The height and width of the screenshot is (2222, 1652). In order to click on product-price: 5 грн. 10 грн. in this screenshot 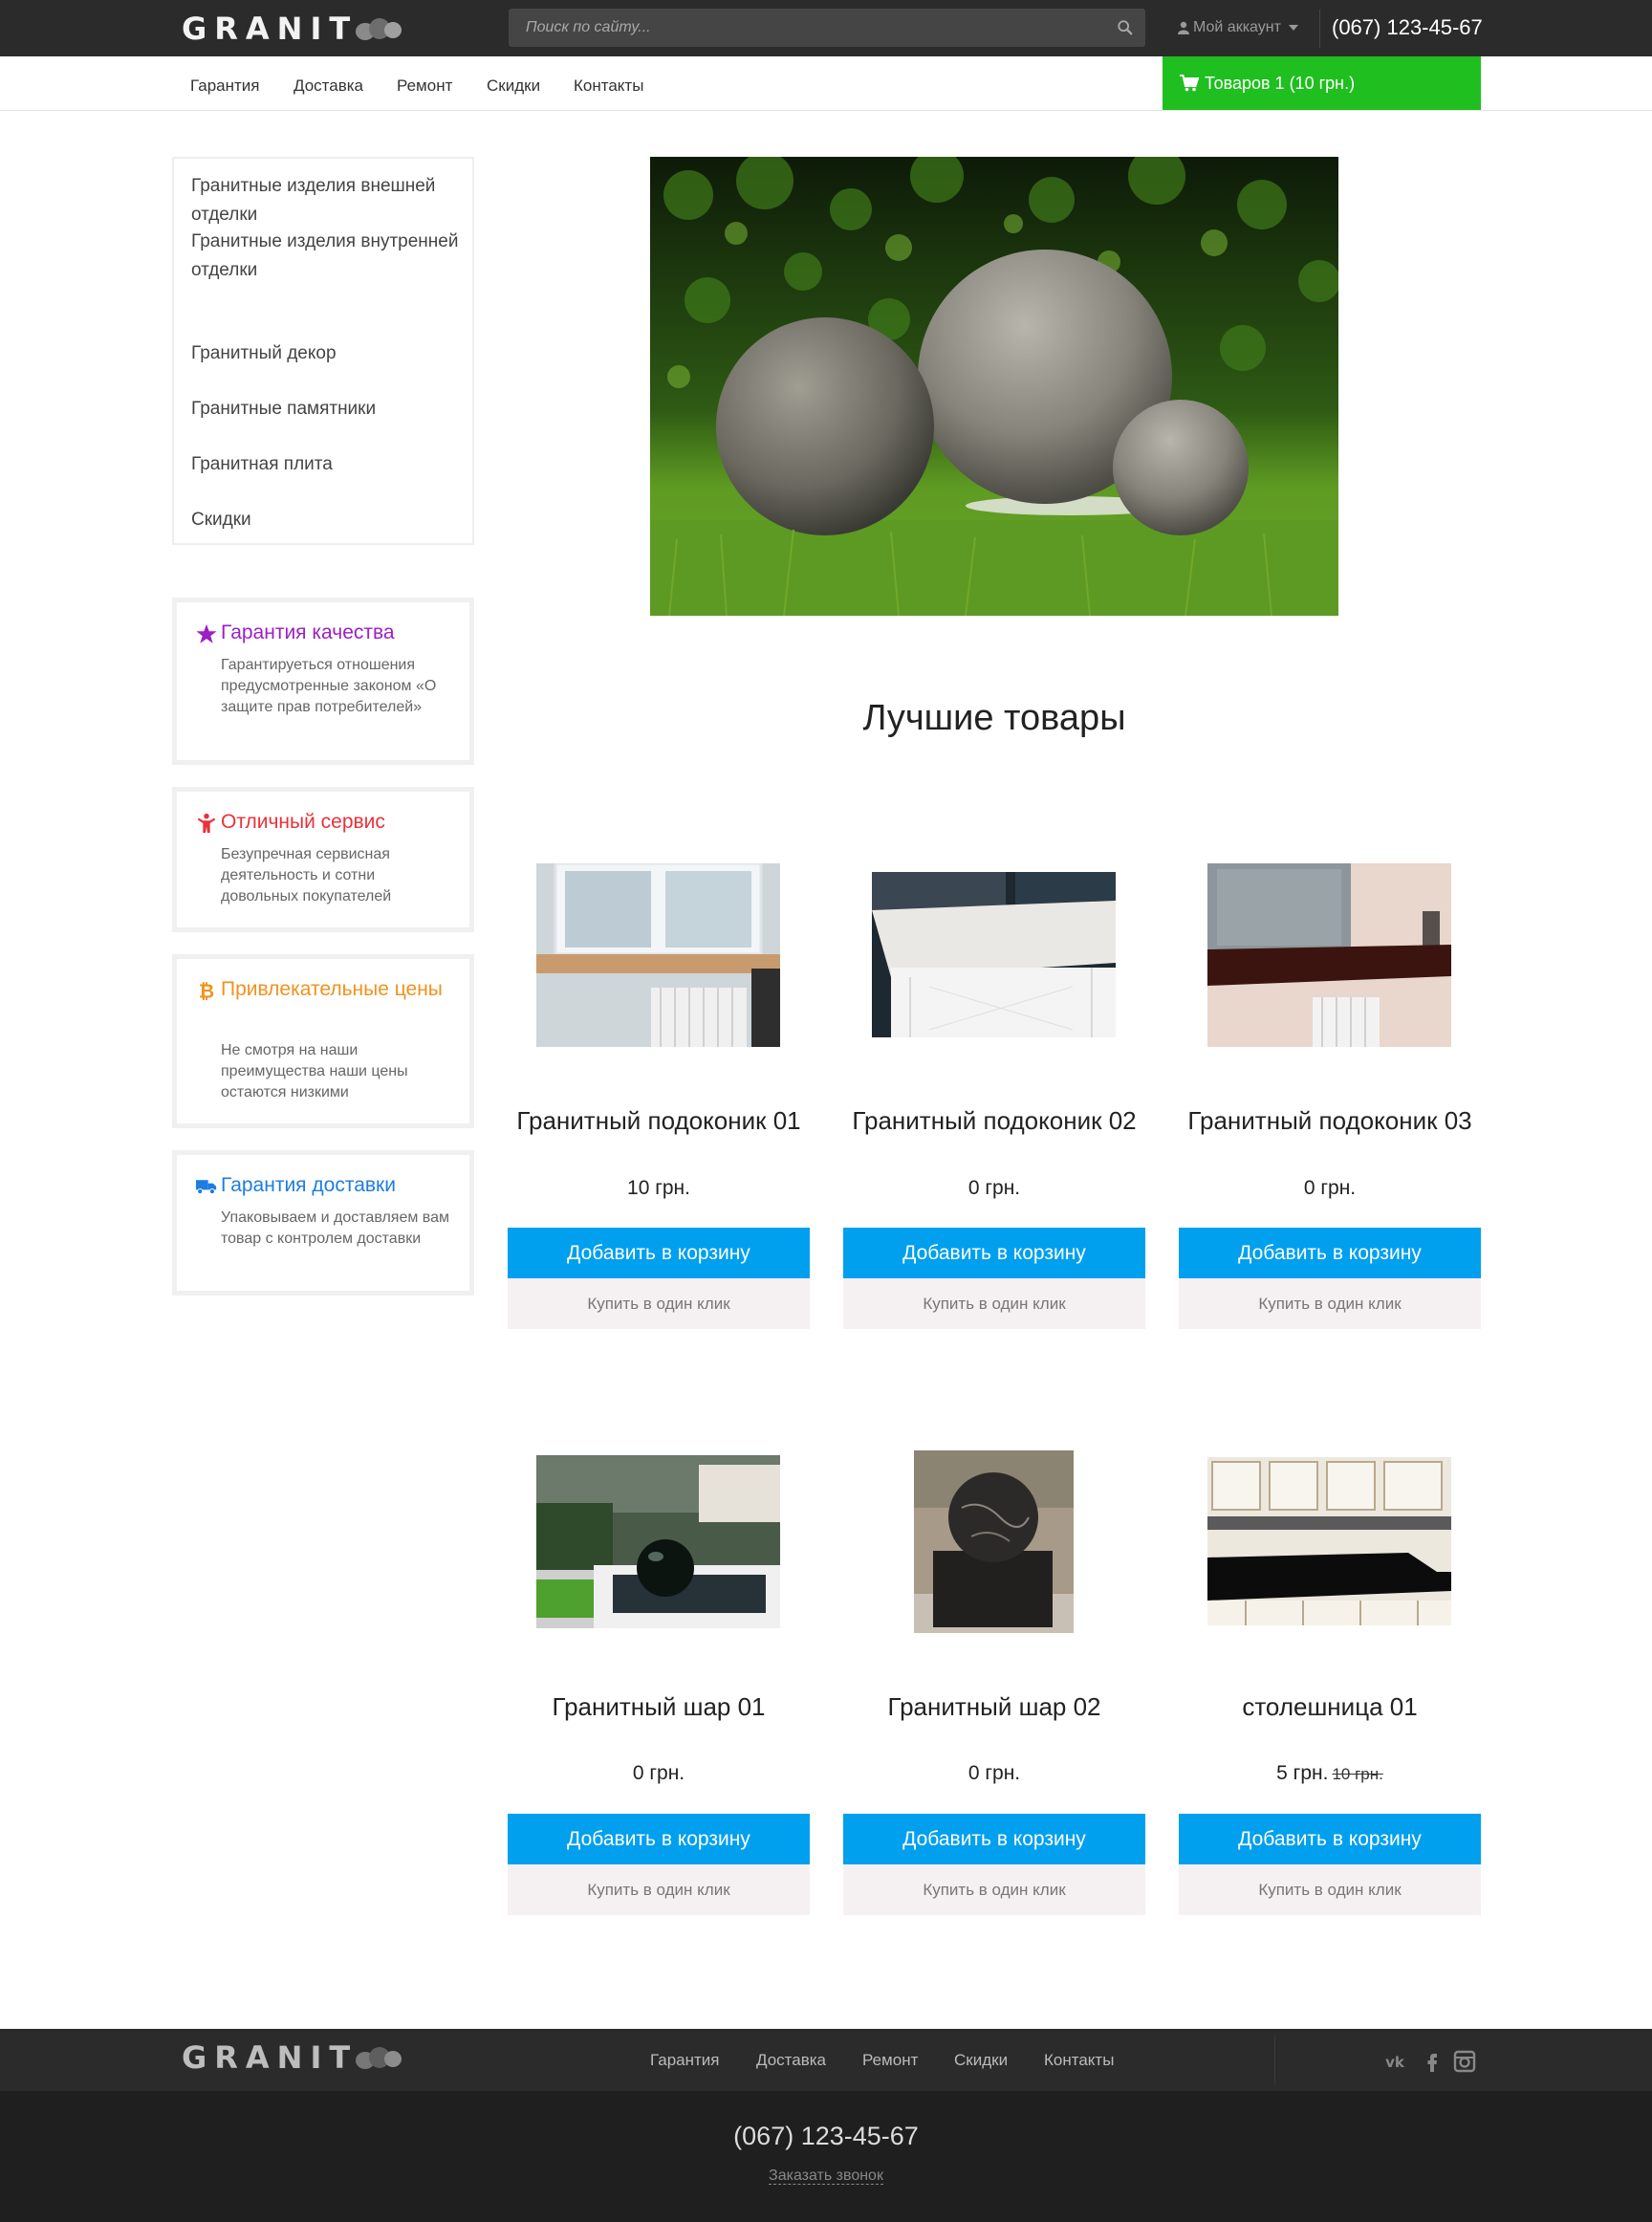, I will do `click(1330, 1773)`.